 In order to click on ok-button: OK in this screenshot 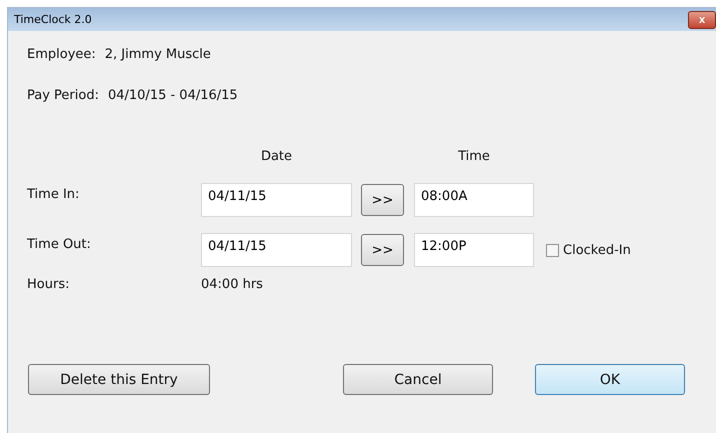, I will do `click(610, 379)`.